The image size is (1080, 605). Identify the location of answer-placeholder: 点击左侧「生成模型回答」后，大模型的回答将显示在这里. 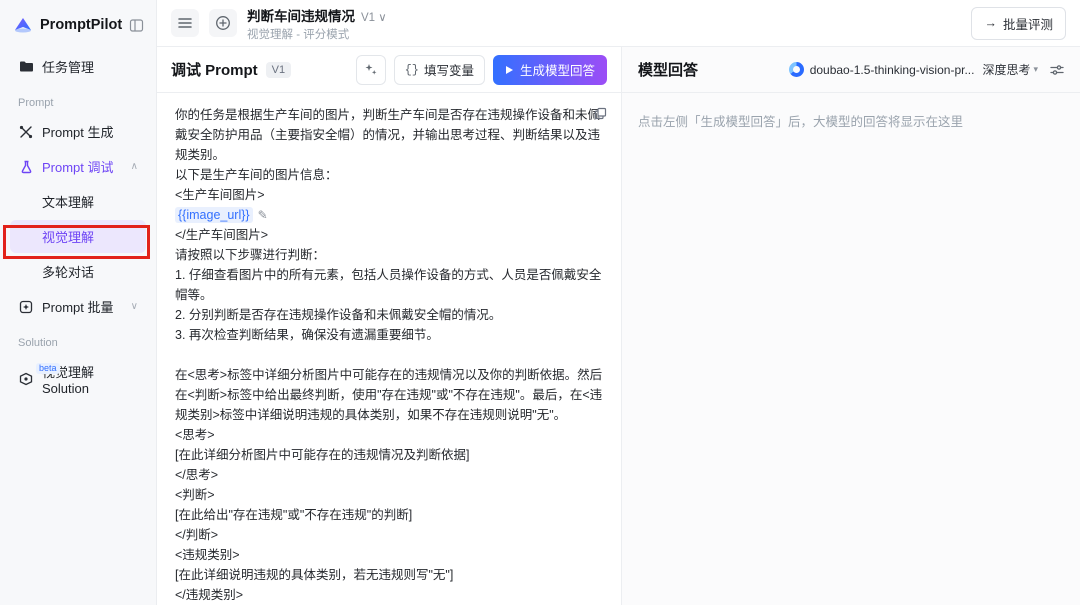
(801, 122).